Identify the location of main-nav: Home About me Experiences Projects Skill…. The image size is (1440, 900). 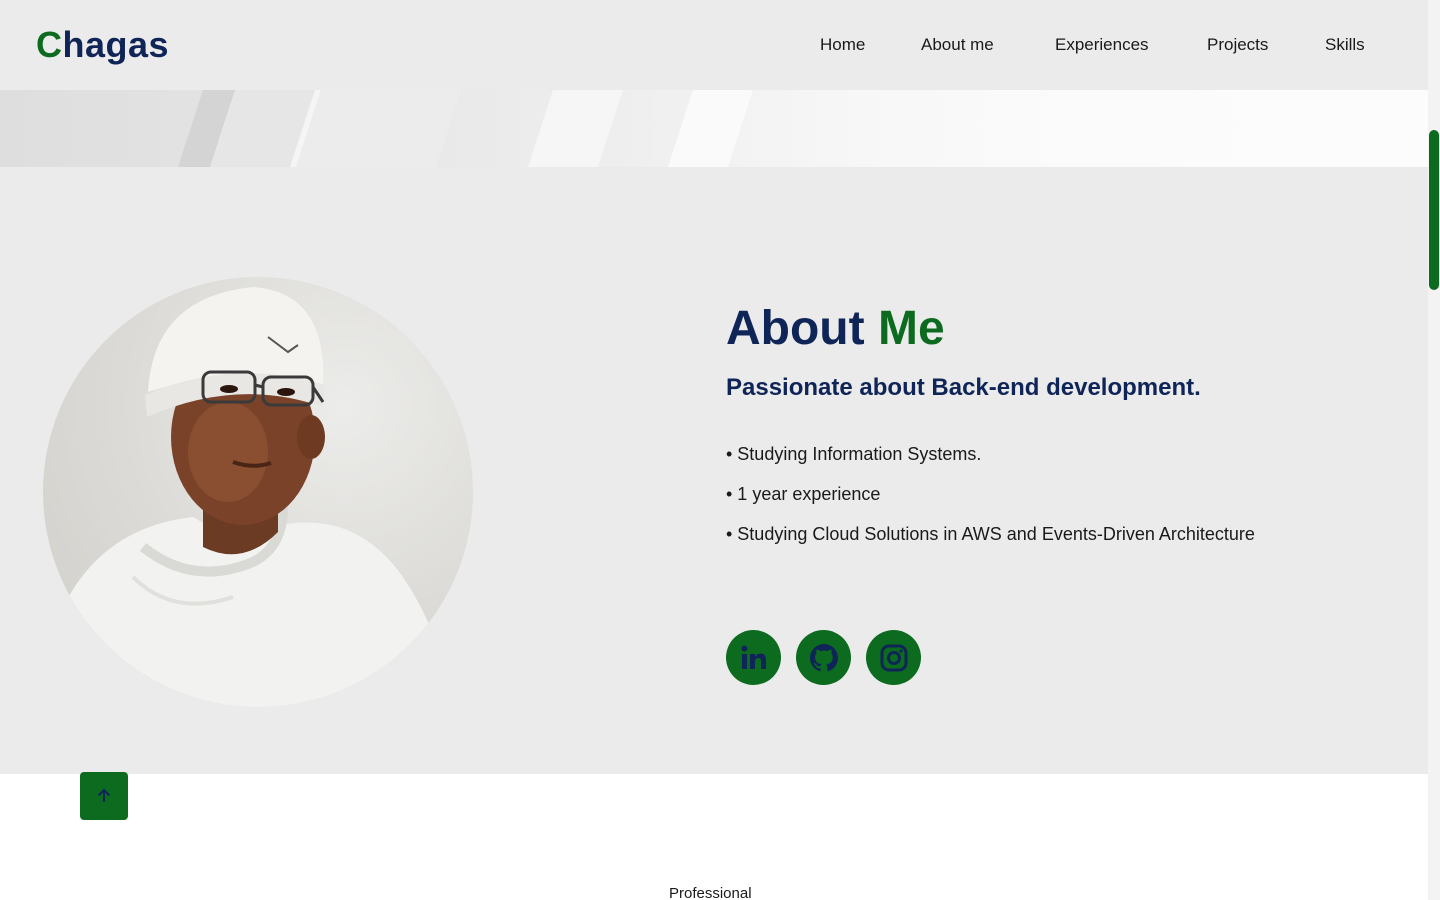
(714, 45).